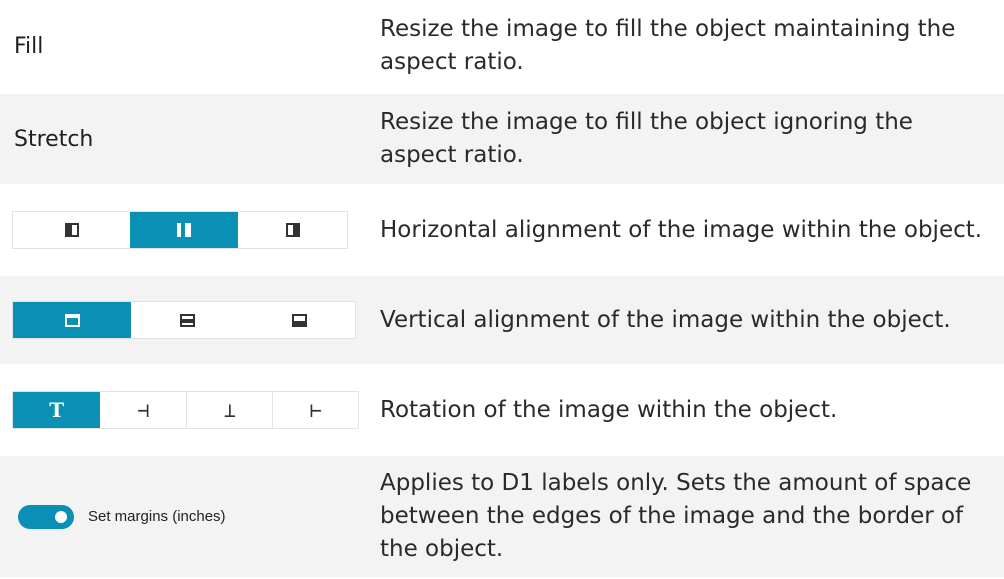 The image size is (1004, 579). Describe the element at coordinates (46, 516) in the screenshot. I see `set-margins-toggle` at that location.